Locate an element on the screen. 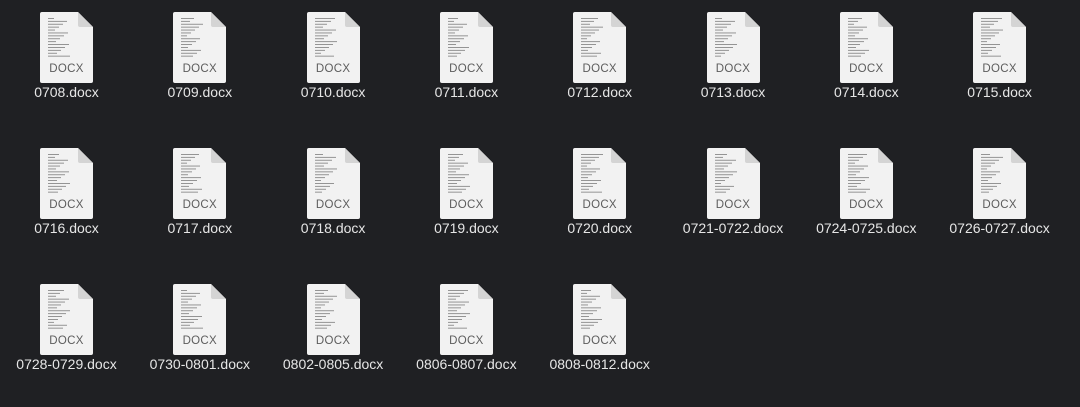 This screenshot has height=407, width=1080. file-item: DOCX 0712.docx is located at coordinates (599, 60).